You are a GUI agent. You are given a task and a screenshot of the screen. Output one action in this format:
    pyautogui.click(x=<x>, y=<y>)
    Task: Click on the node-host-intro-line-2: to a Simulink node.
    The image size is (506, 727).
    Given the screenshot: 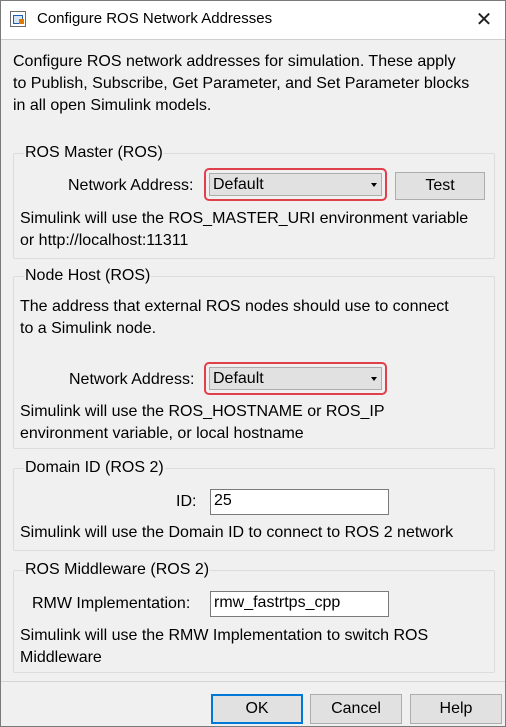 What is the action you would take?
    pyautogui.click(x=88, y=328)
    